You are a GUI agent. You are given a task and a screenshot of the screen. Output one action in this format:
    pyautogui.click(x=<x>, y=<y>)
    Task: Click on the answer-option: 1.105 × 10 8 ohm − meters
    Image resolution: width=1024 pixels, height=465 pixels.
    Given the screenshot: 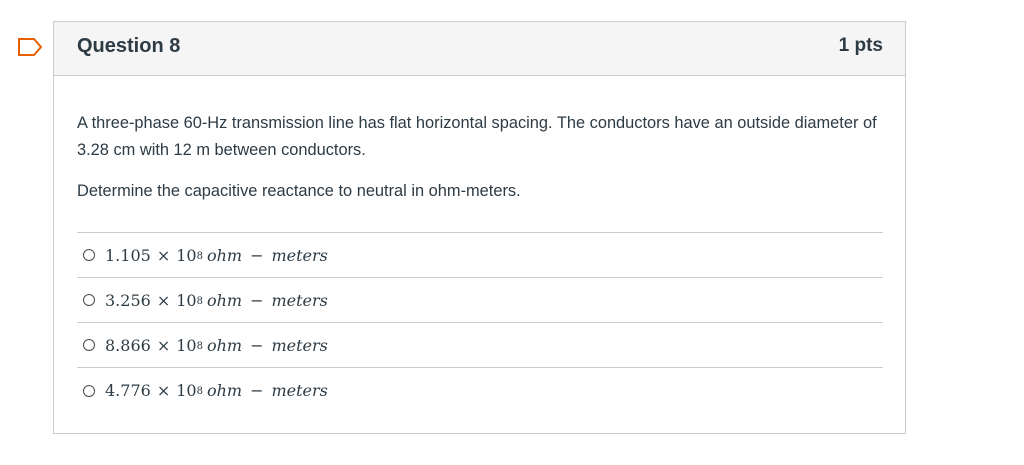 What is the action you would take?
    pyautogui.click(x=480, y=255)
    